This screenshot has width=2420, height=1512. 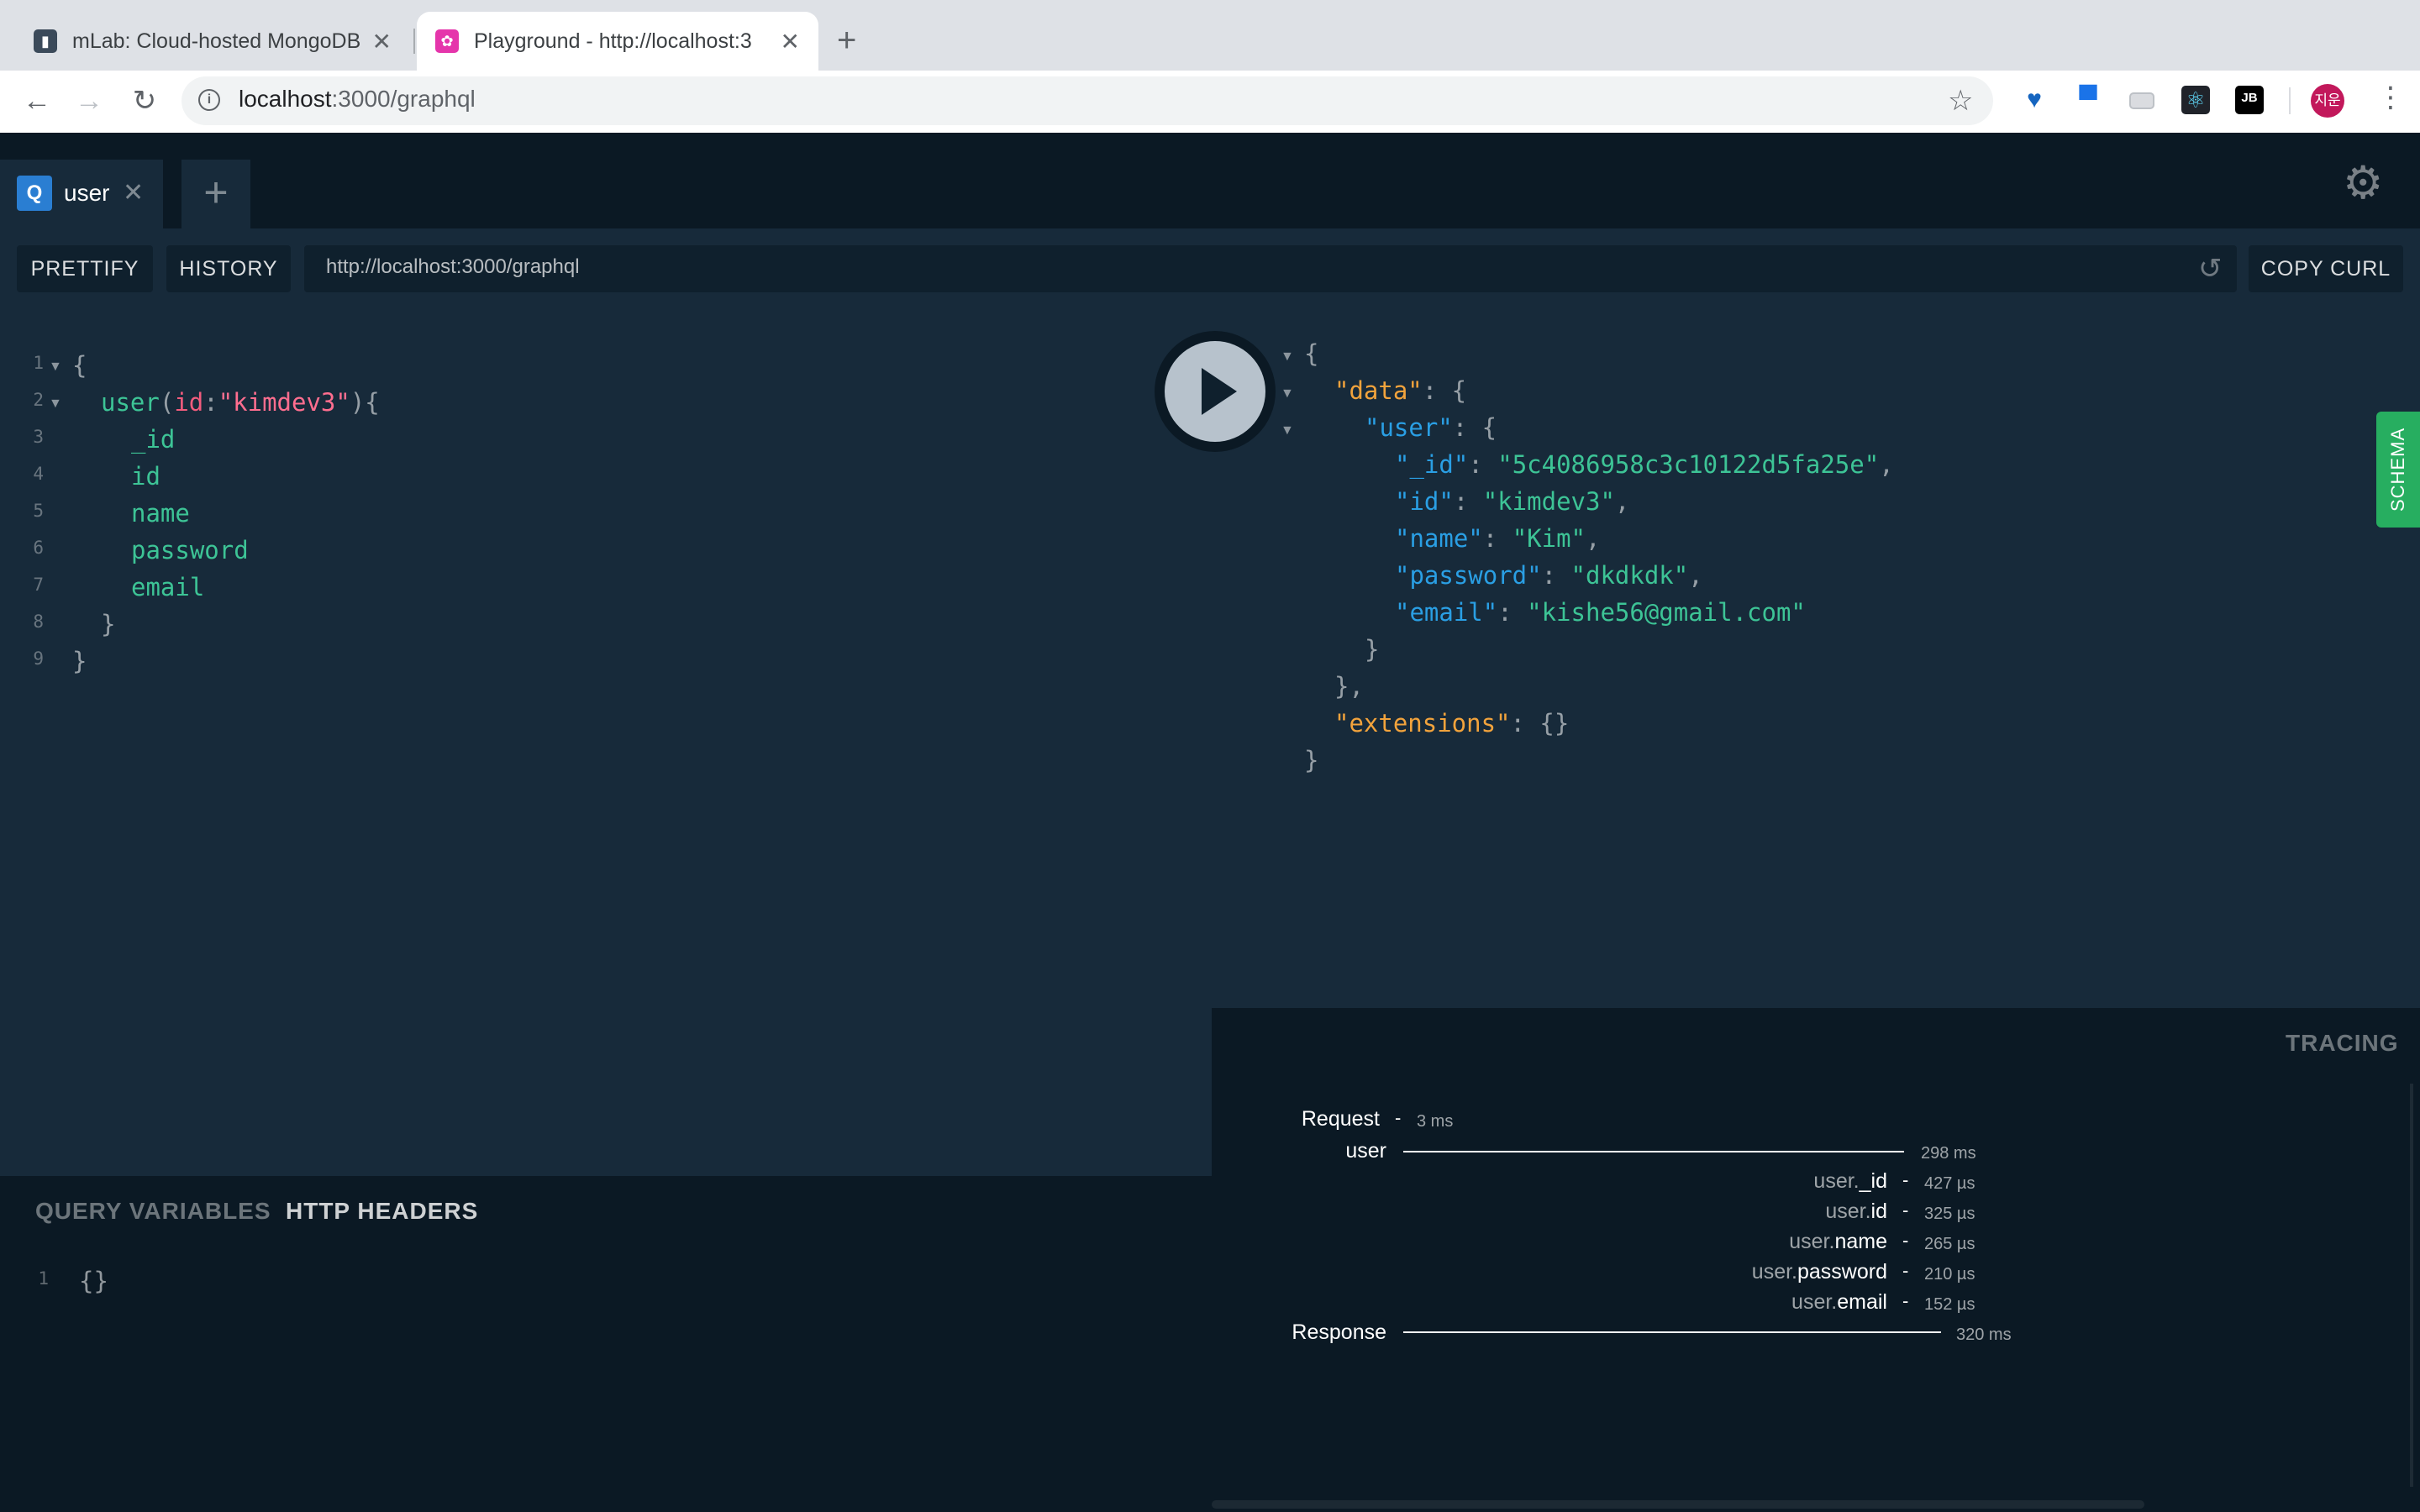 What do you see at coordinates (1784, 1242) in the screenshot?
I see `trace-field-label: user.name` at bounding box center [1784, 1242].